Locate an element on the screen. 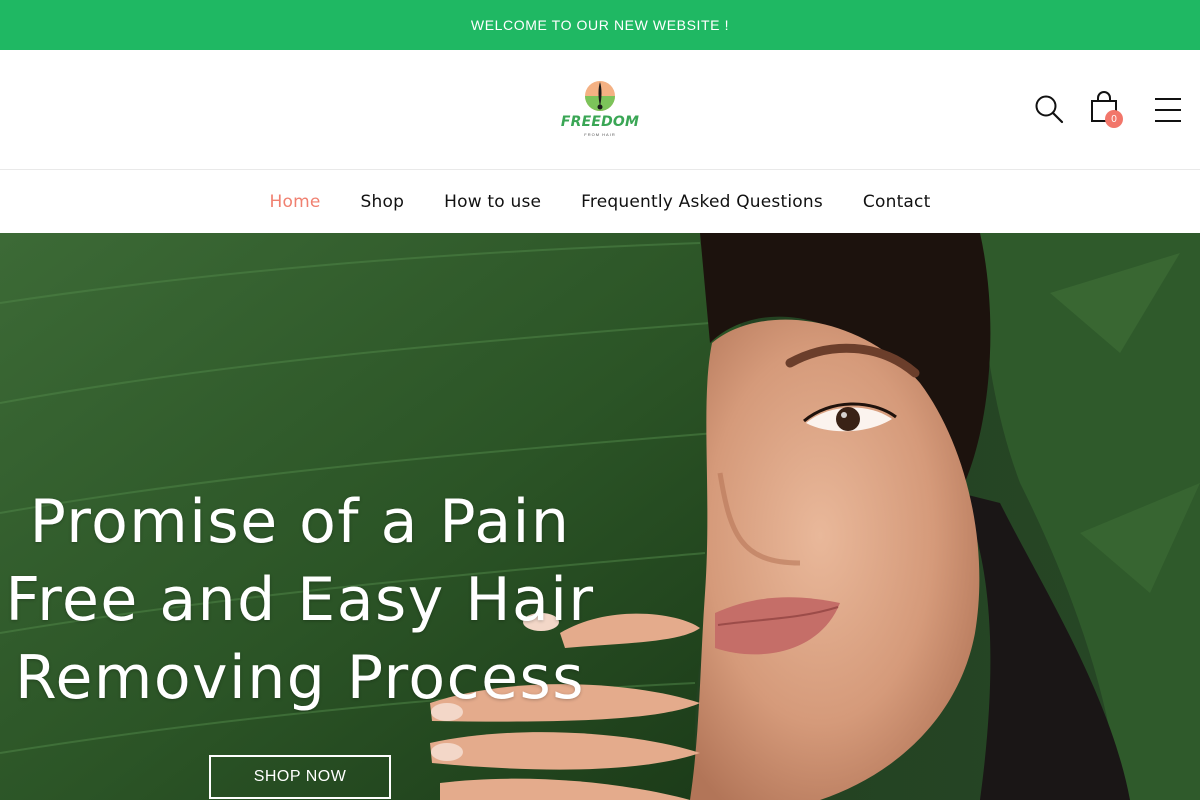  hero-title-line-2: Free and Easy Hair is located at coordinates (300, 600).